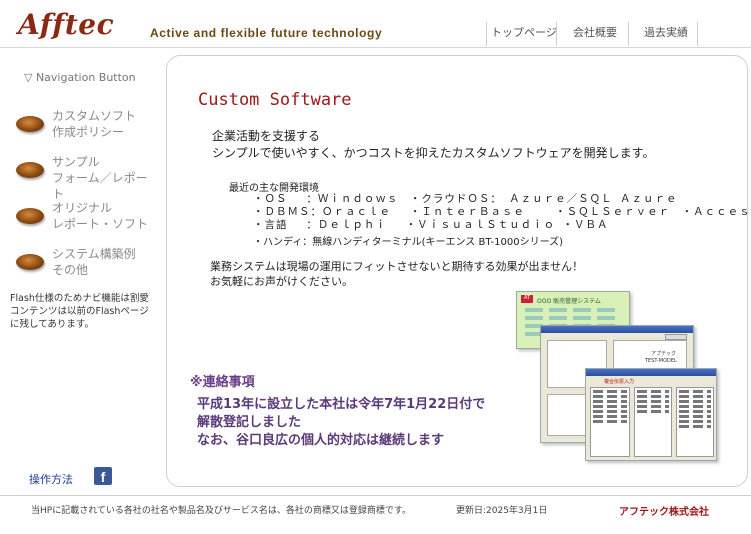 Image resolution: width=751 pixels, height=534 pixels. Describe the element at coordinates (521, 34) in the screenshot. I see `nav-top-page: トップページ` at that location.